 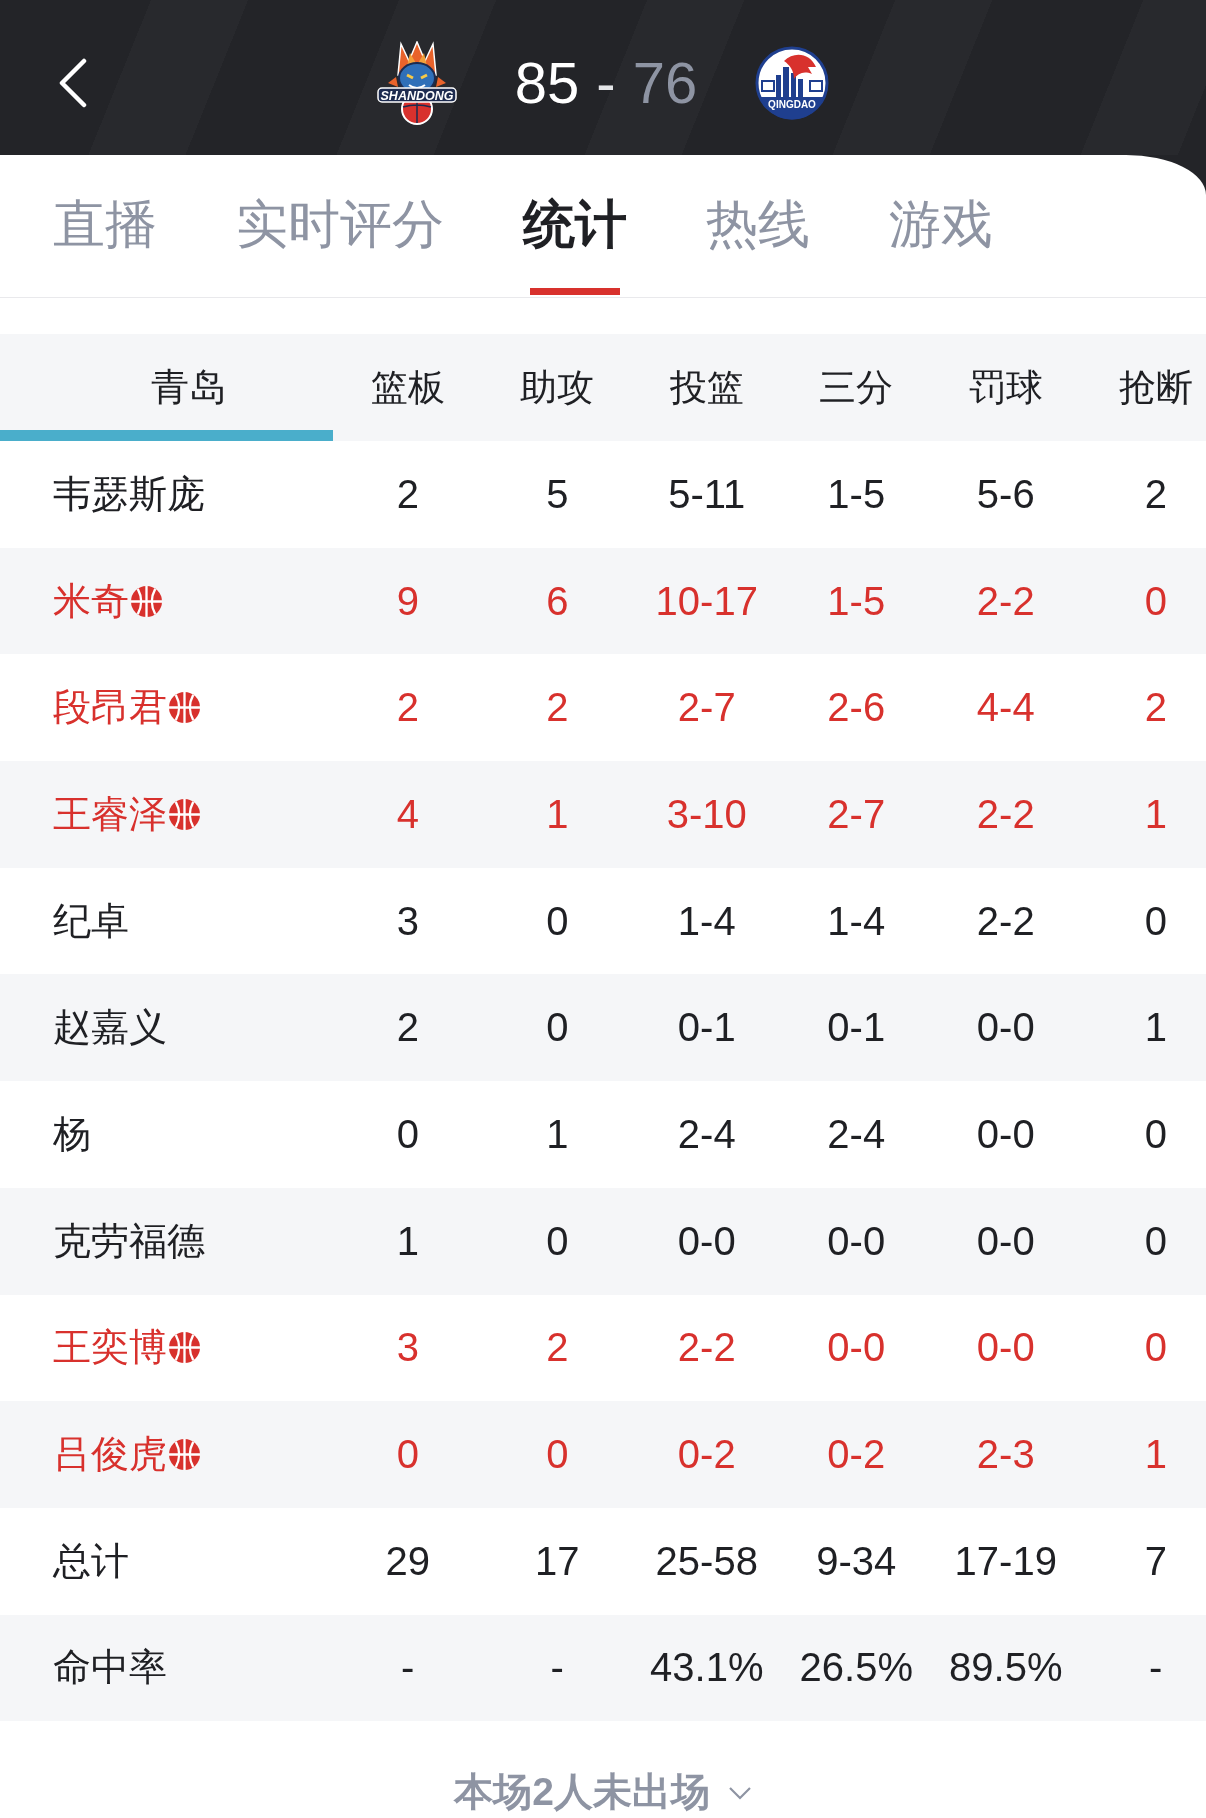 What do you see at coordinates (706, 814) in the screenshot?
I see `table-cell: 3-10` at bounding box center [706, 814].